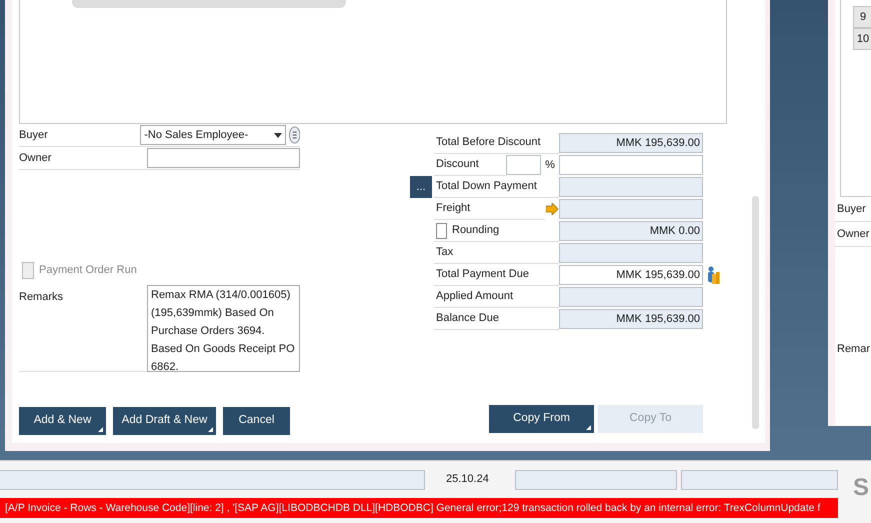  What do you see at coordinates (441, 230) in the screenshot?
I see `checkbox` at bounding box center [441, 230].